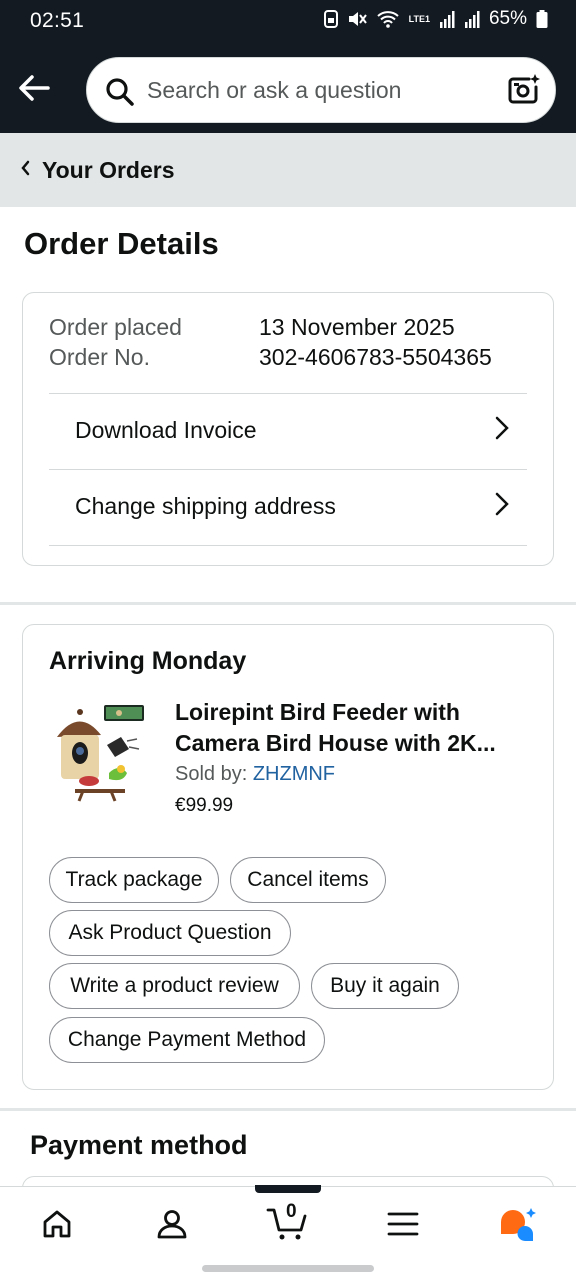  What do you see at coordinates (330, 19) in the screenshot?
I see `vpn-lock-icon` at bounding box center [330, 19].